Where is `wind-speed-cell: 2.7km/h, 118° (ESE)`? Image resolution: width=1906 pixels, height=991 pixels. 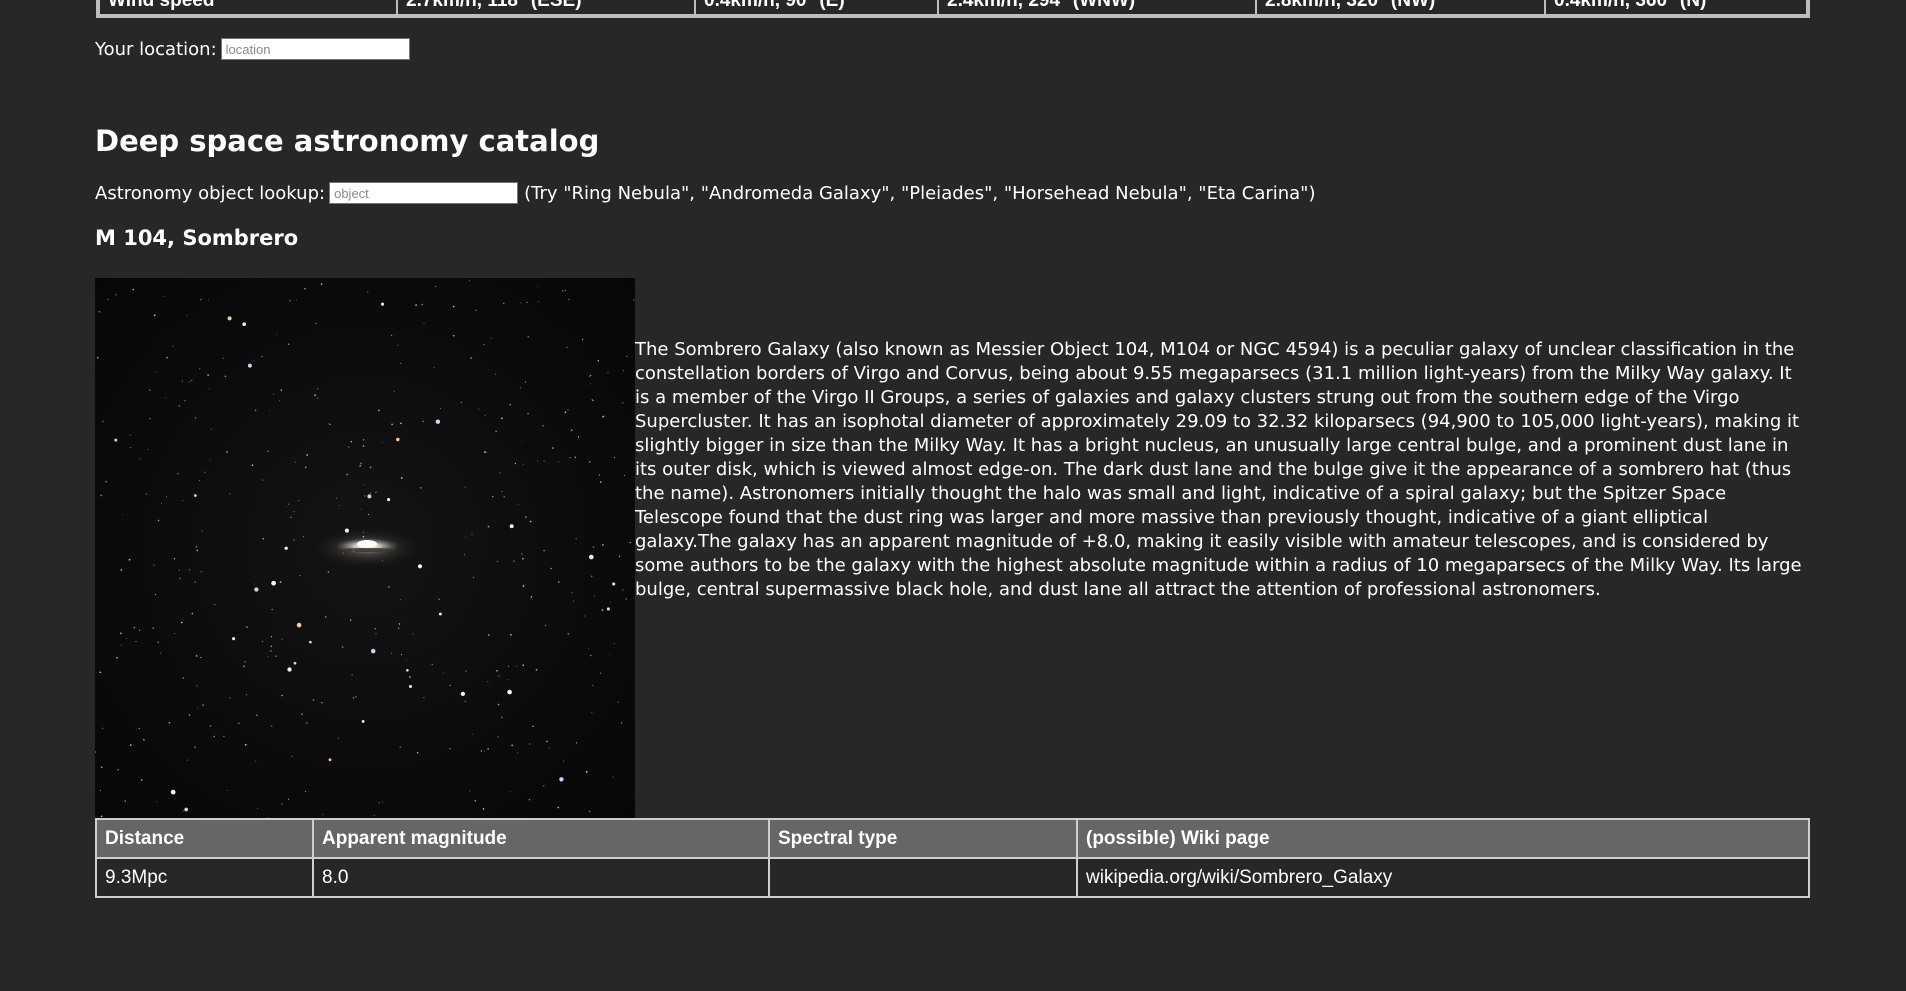 wind-speed-cell: 2.7km/h, 118° (ESE) is located at coordinates (547, 7).